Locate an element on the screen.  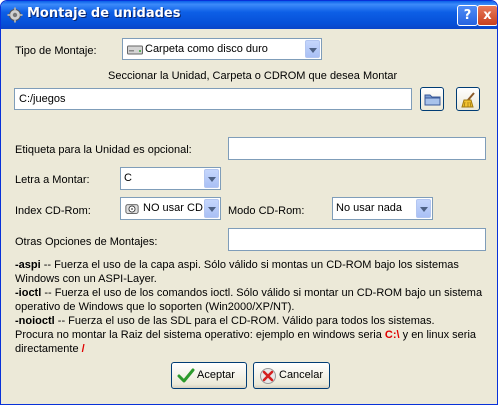
help-root-windows: C:\ is located at coordinates (392, 335).